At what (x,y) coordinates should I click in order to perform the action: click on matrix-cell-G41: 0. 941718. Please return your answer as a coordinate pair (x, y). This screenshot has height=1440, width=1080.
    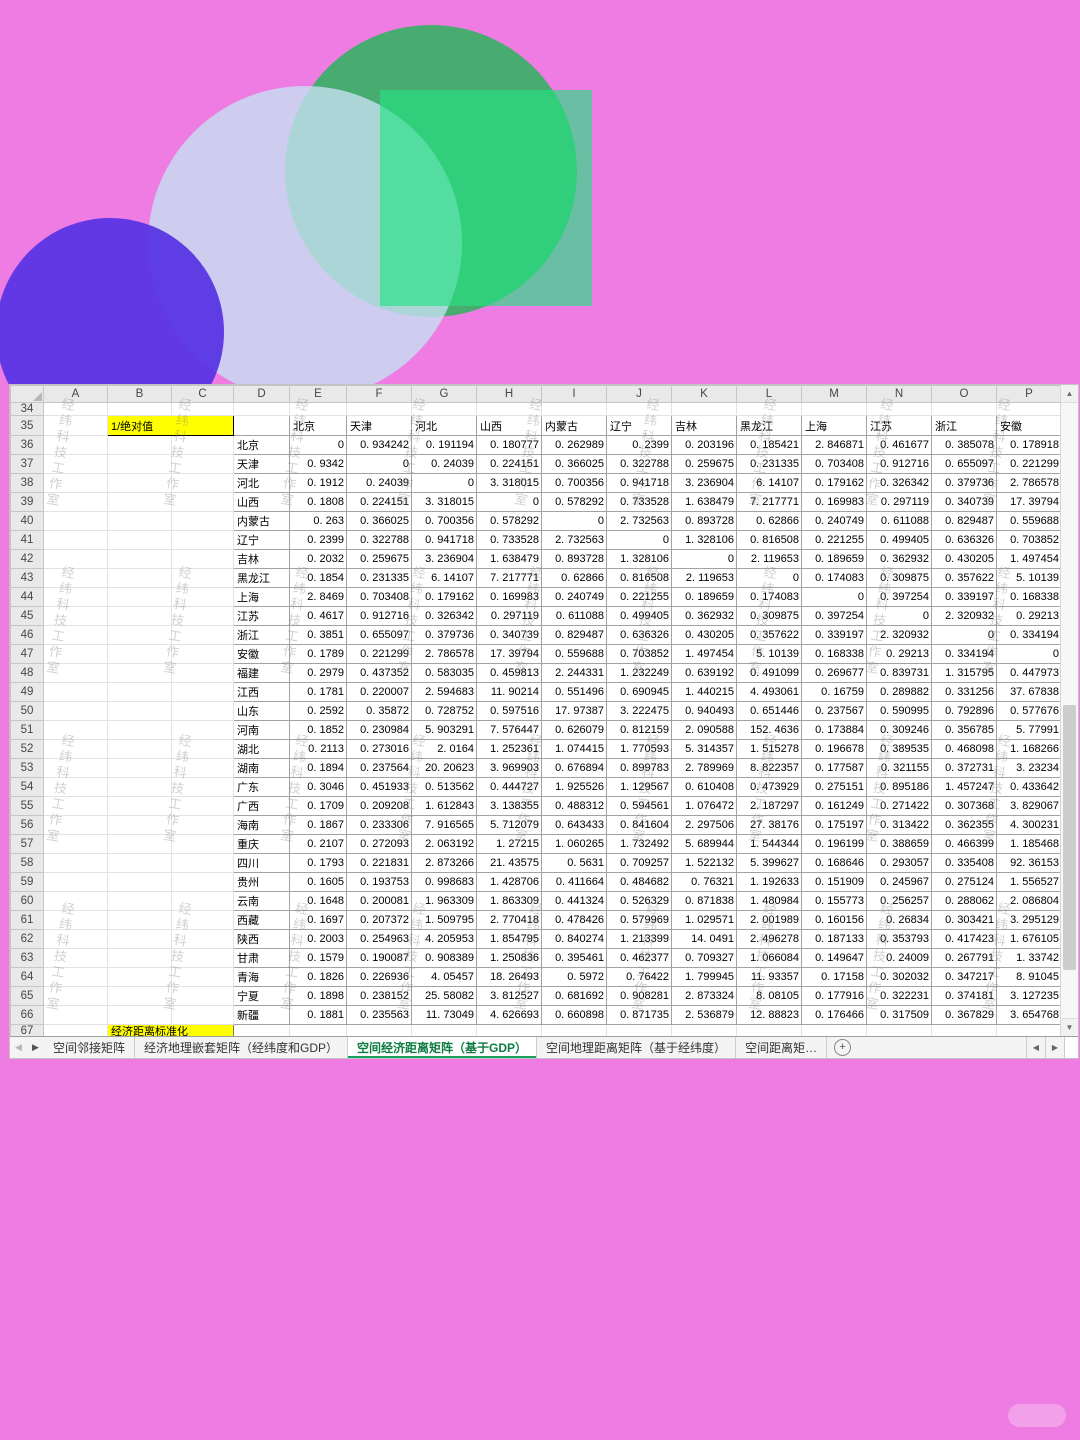
    Looking at the image, I should click on (444, 540).